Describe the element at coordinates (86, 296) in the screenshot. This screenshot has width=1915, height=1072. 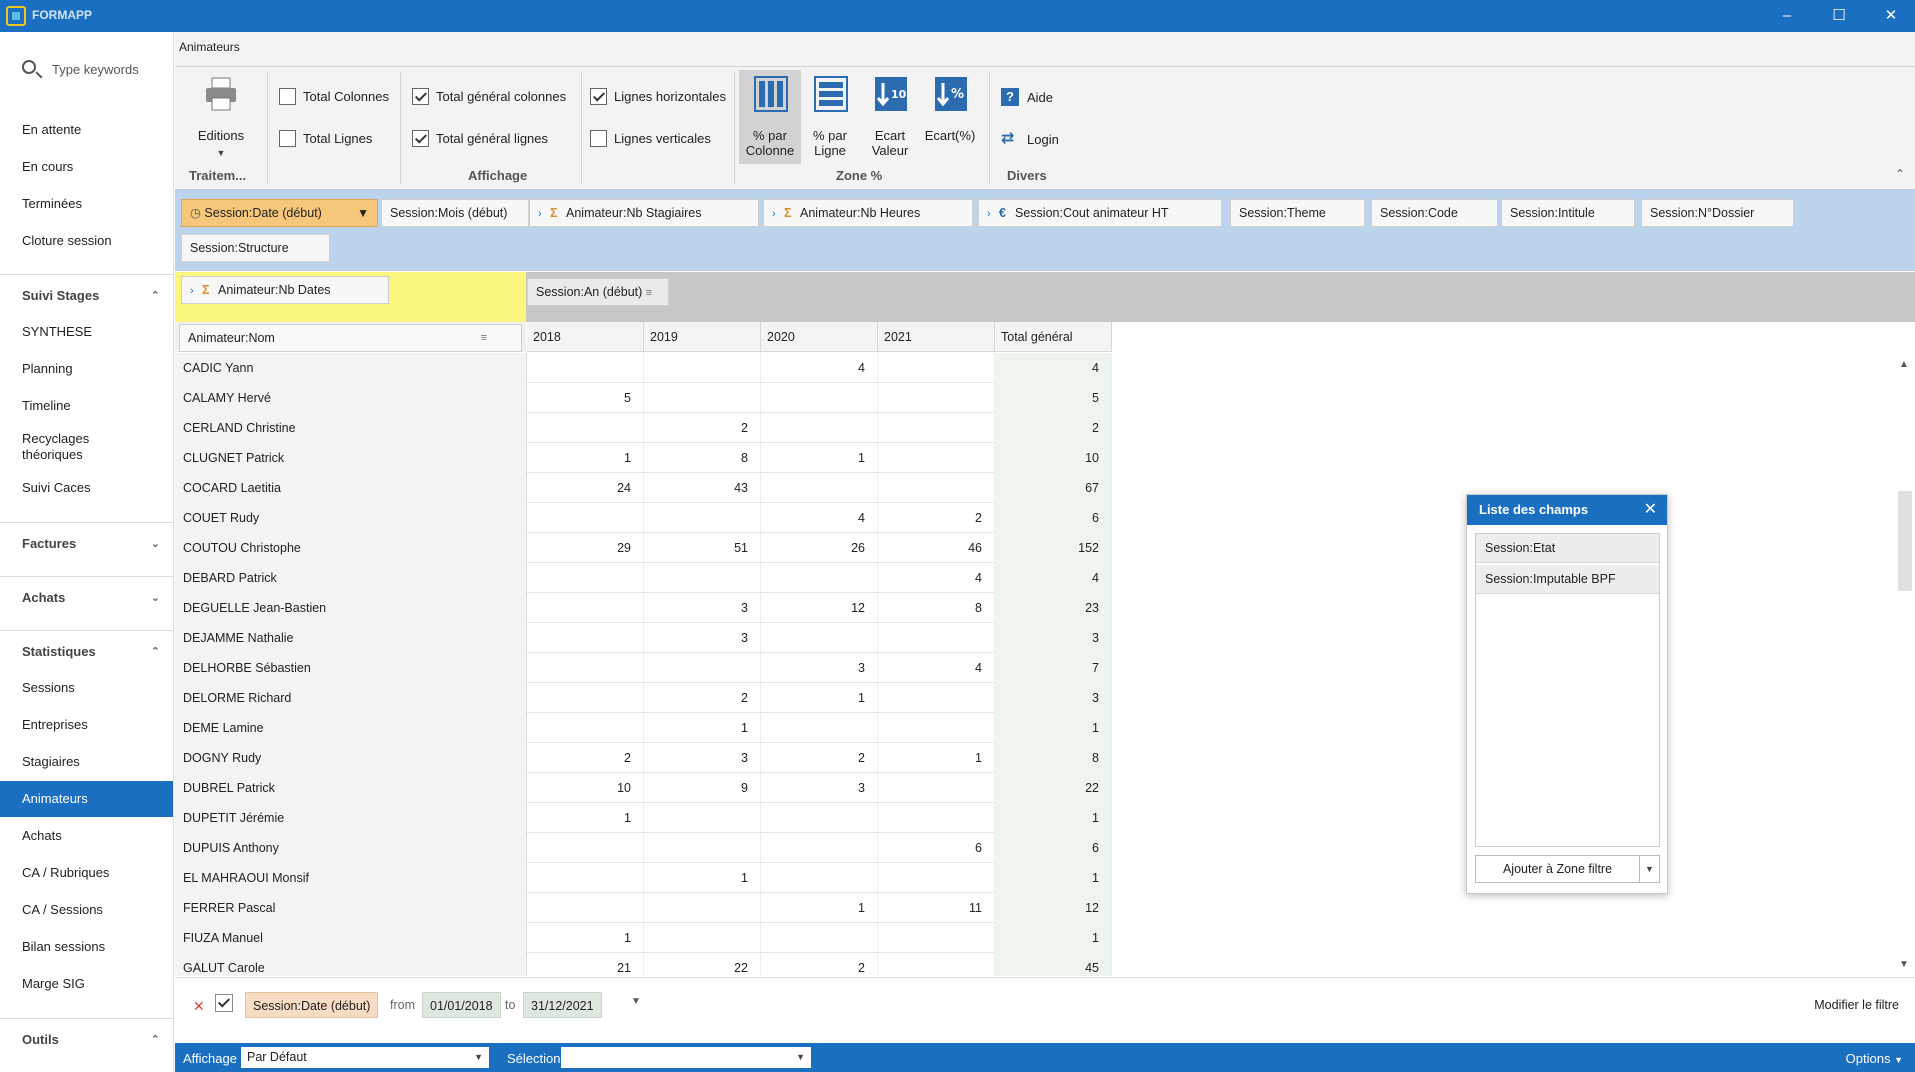
I see `group-suivi-stages: Suivi Stages ⌃` at that location.